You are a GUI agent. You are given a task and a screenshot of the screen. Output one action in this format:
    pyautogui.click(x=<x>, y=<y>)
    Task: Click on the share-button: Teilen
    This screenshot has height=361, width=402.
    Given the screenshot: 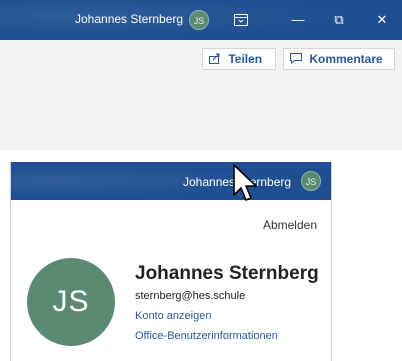 What is the action you would take?
    pyautogui.click(x=239, y=59)
    